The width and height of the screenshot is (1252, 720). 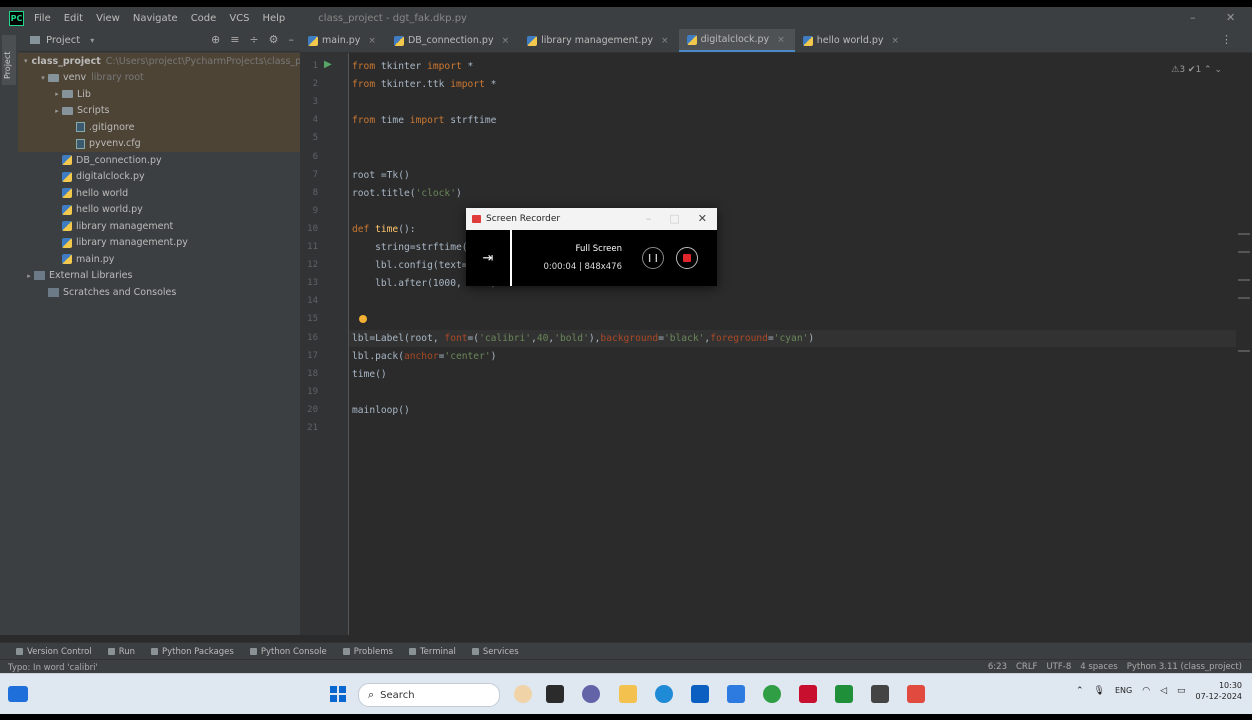 What do you see at coordinates (192, 652) in the screenshot?
I see `tool-window-button: Python Packages` at bounding box center [192, 652].